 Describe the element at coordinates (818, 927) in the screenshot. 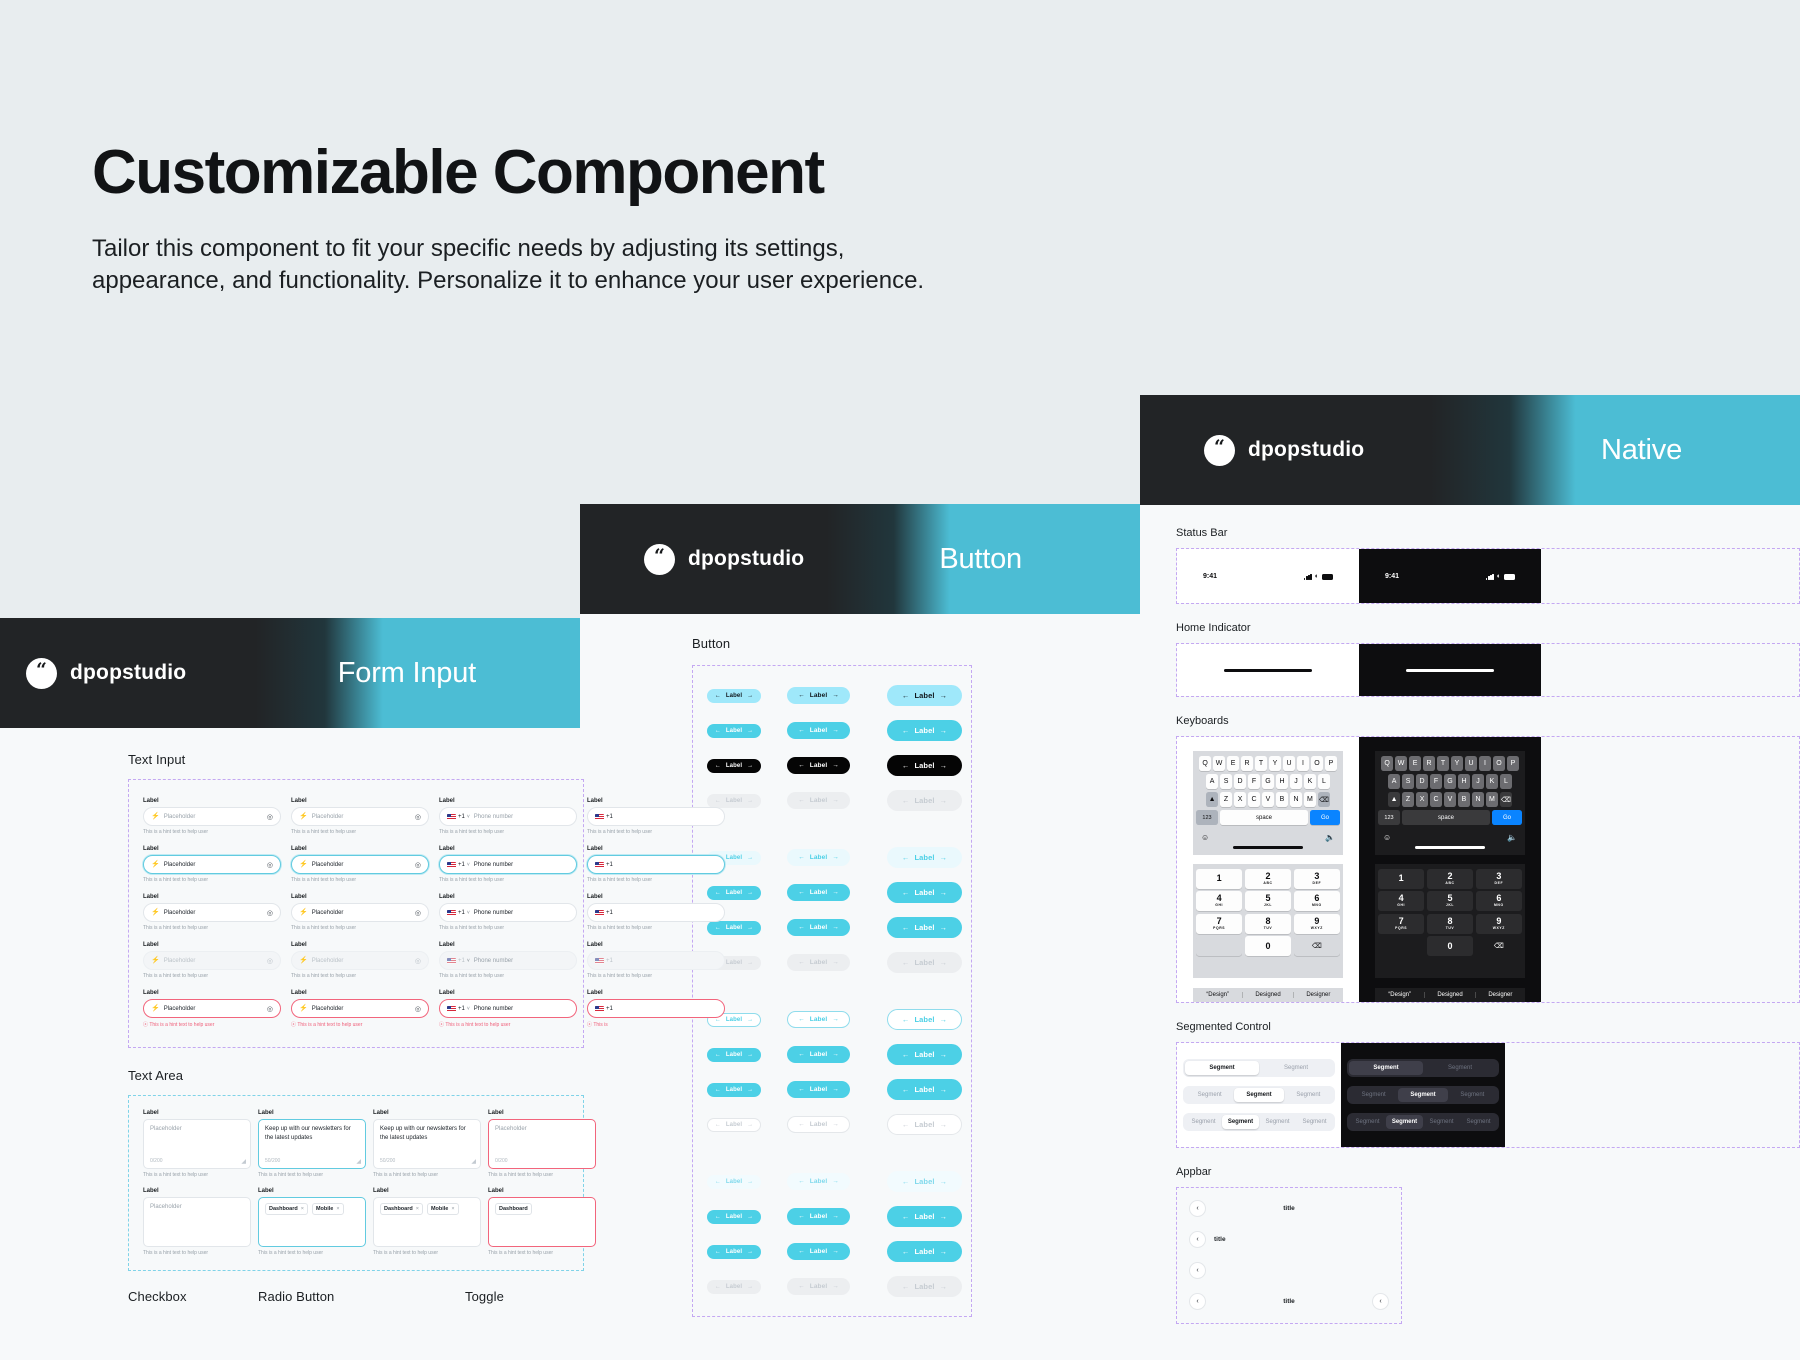

I see `button-cyan3-medium: ← Label →` at that location.